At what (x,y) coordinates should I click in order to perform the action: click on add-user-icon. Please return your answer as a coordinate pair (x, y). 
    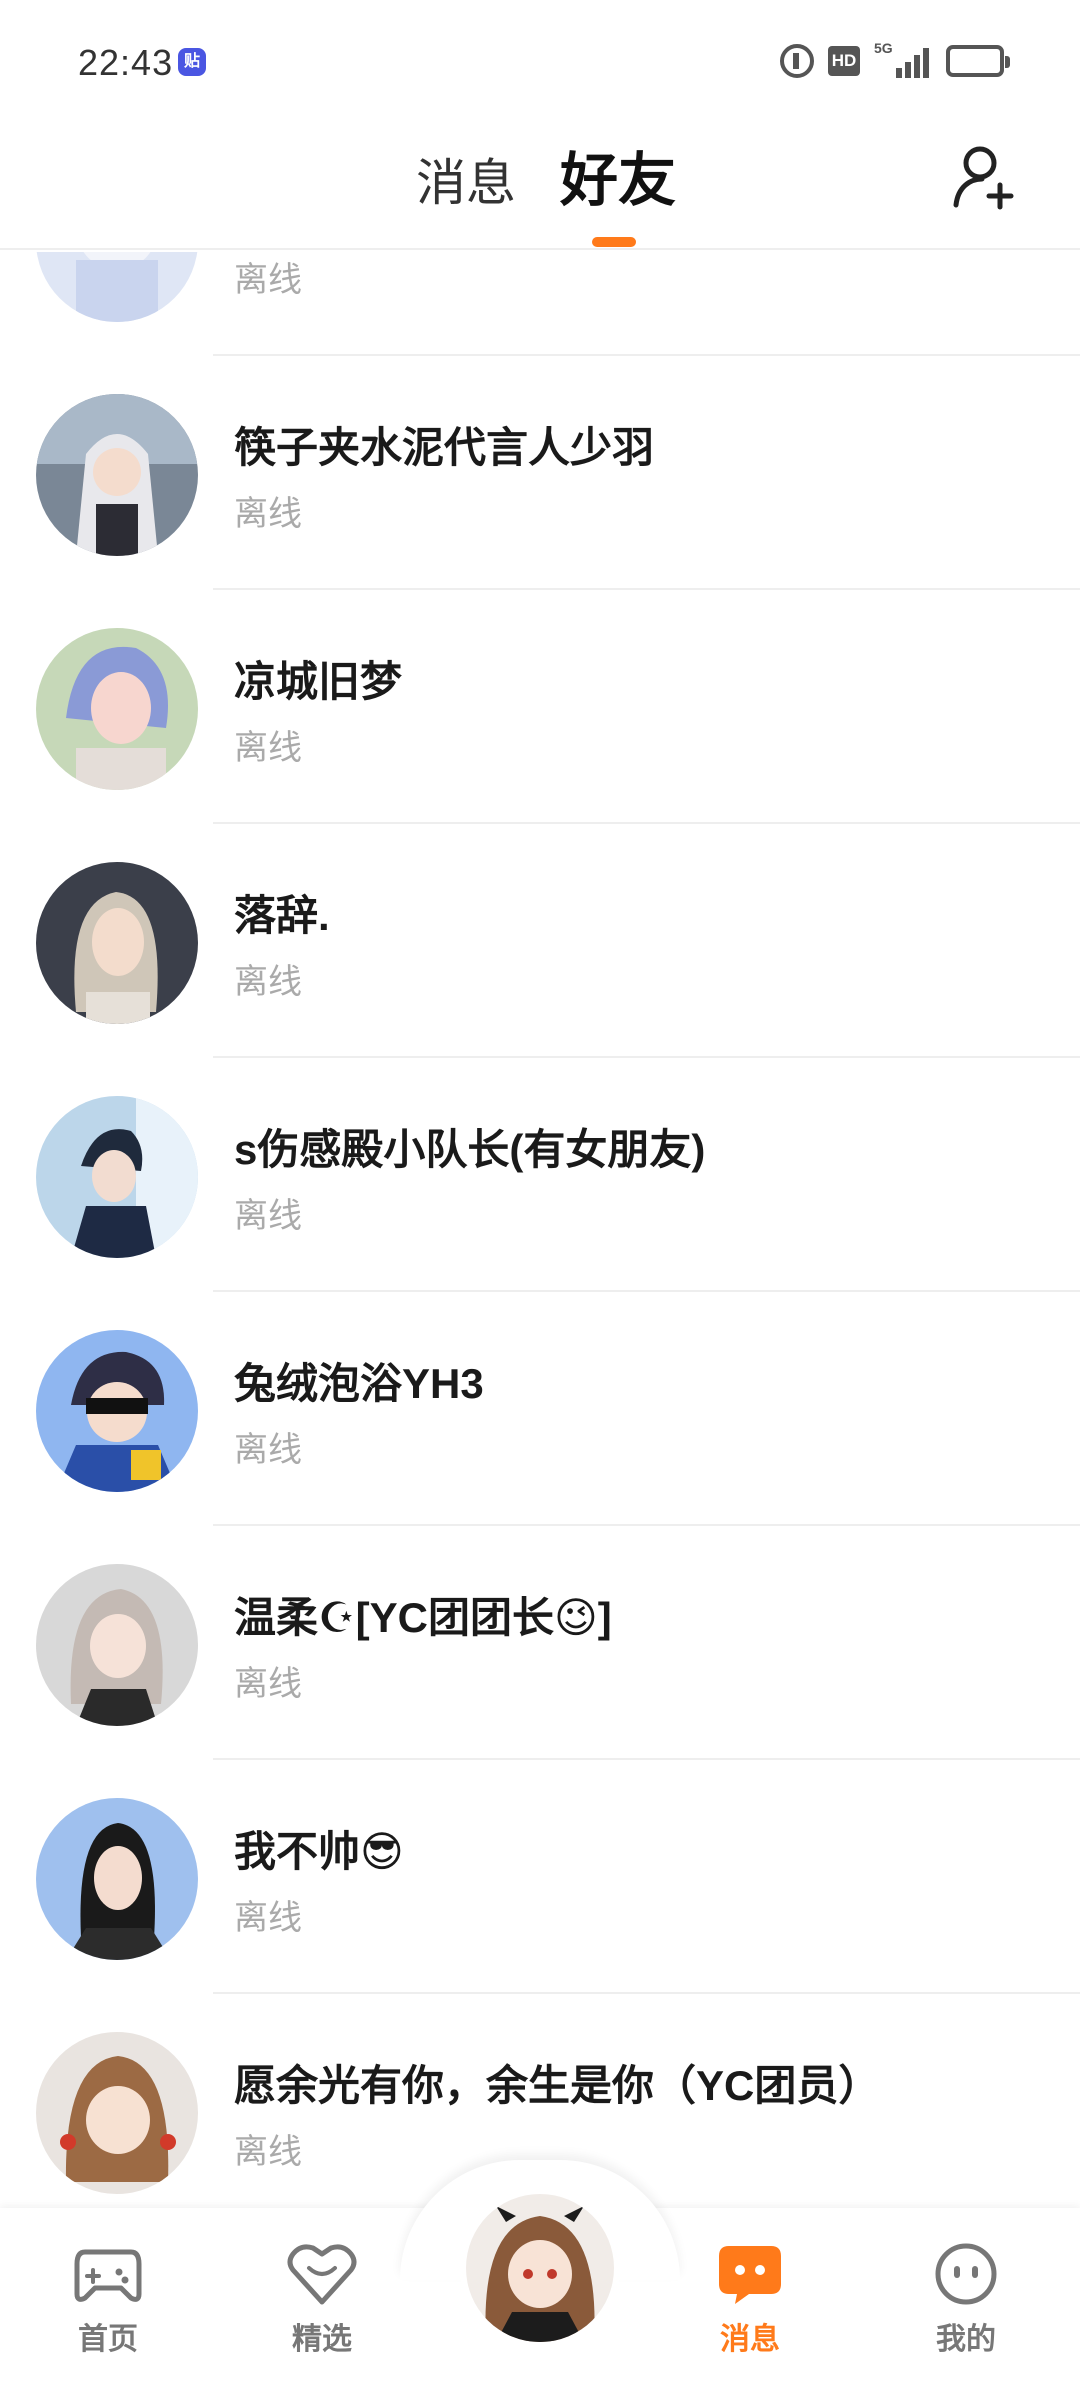
    Looking at the image, I should click on (983, 178).